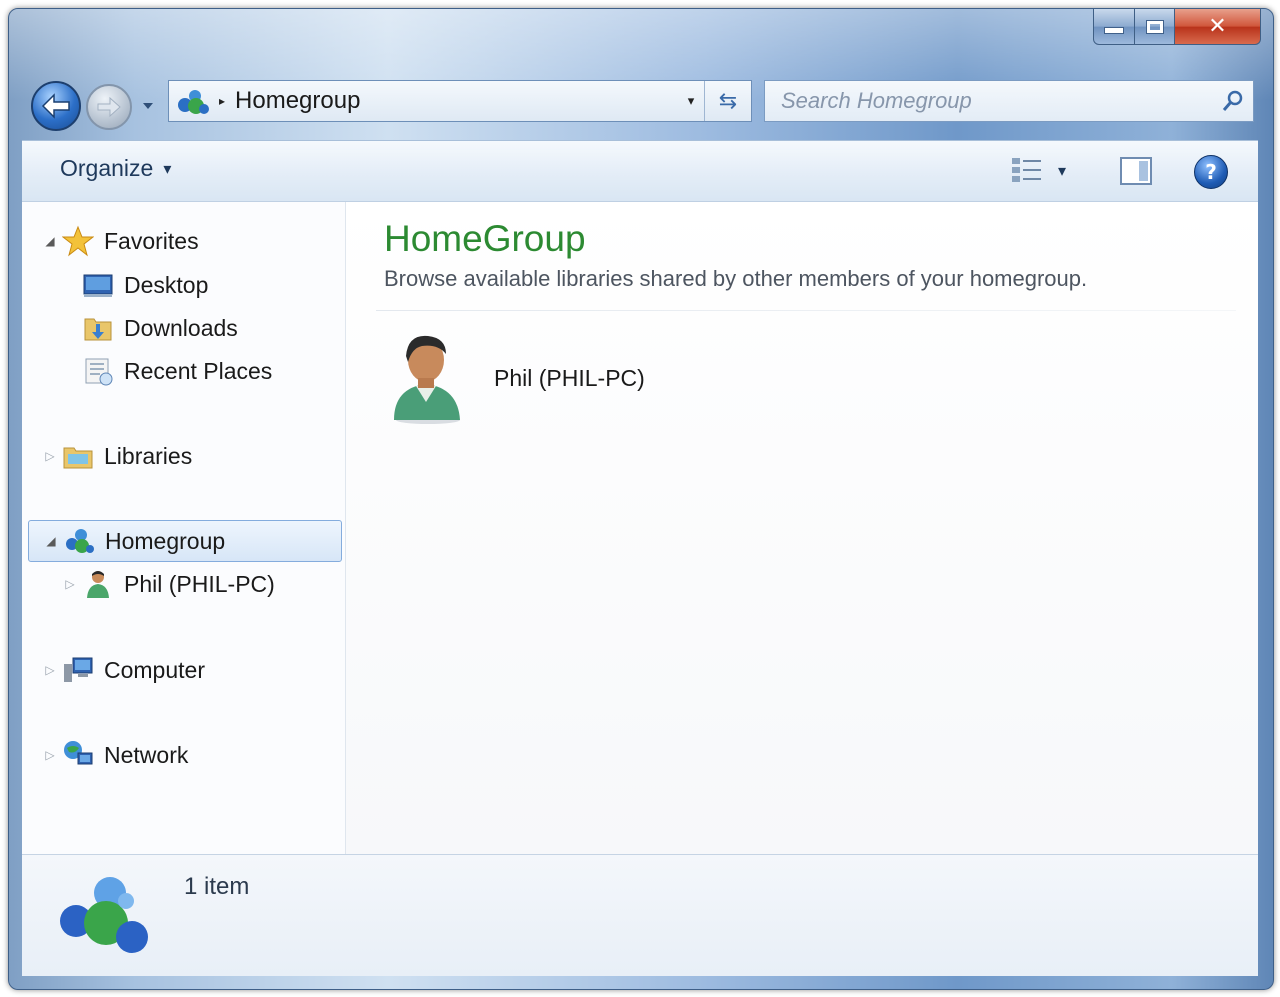 This screenshot has width=1280, height=997. What do you see at coordinates (806, 310) in the screenshot?
I see `header-divider` at bounding box center [806, 310].